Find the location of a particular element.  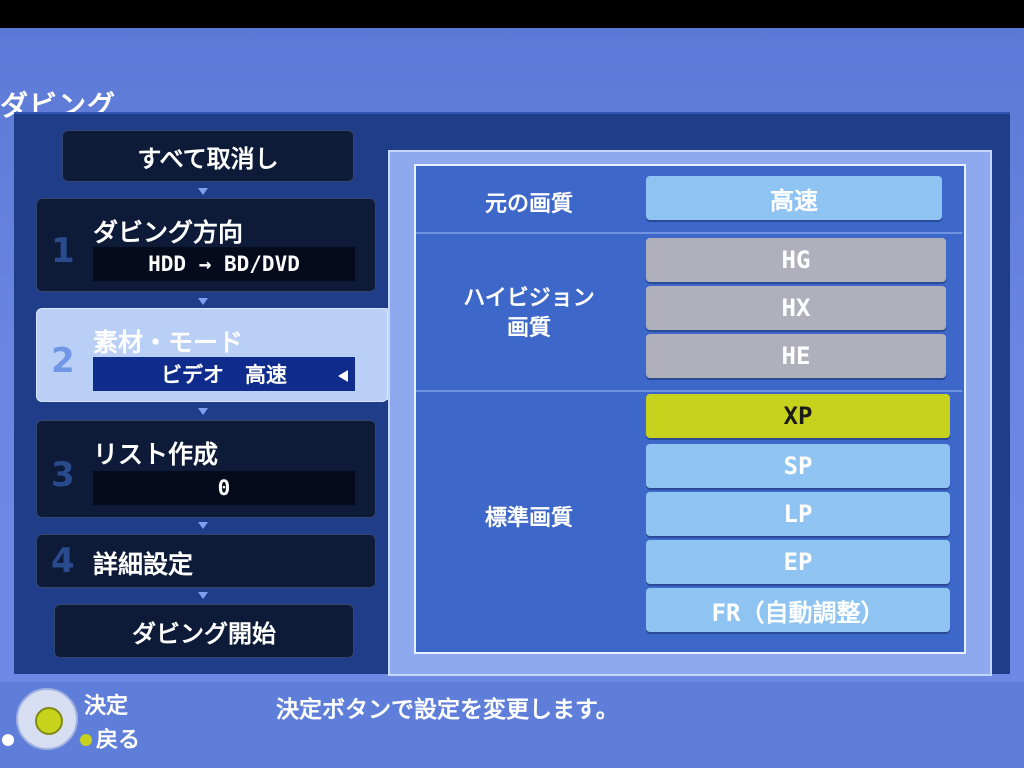

step-label: 詳細設定 is located at coordinates (143, 564).